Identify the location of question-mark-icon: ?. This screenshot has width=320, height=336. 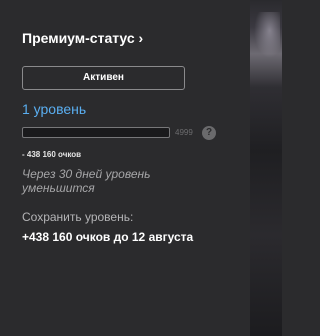
(209, 133).